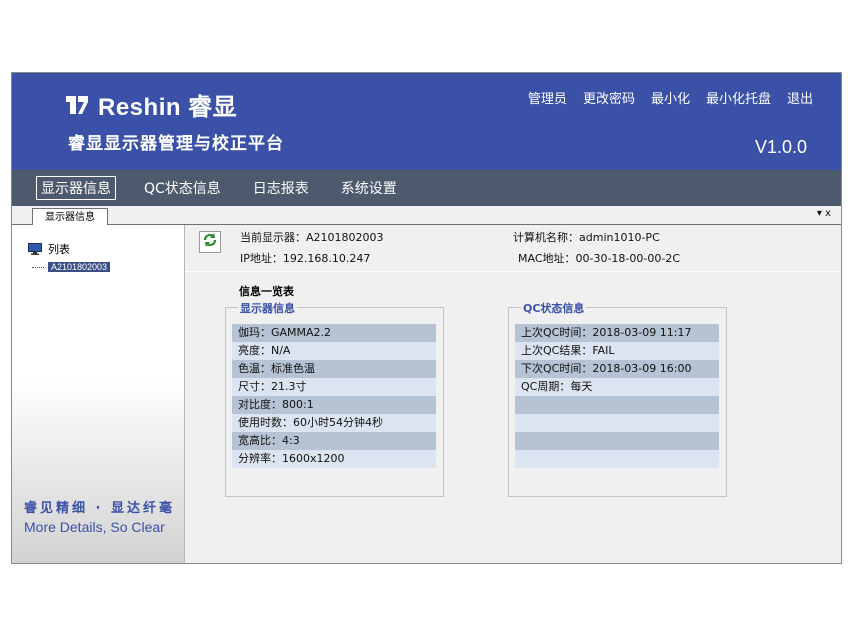  Describe the element at coordinates (35, 249) in the screenshot. I see `monitor-icon` at that location.